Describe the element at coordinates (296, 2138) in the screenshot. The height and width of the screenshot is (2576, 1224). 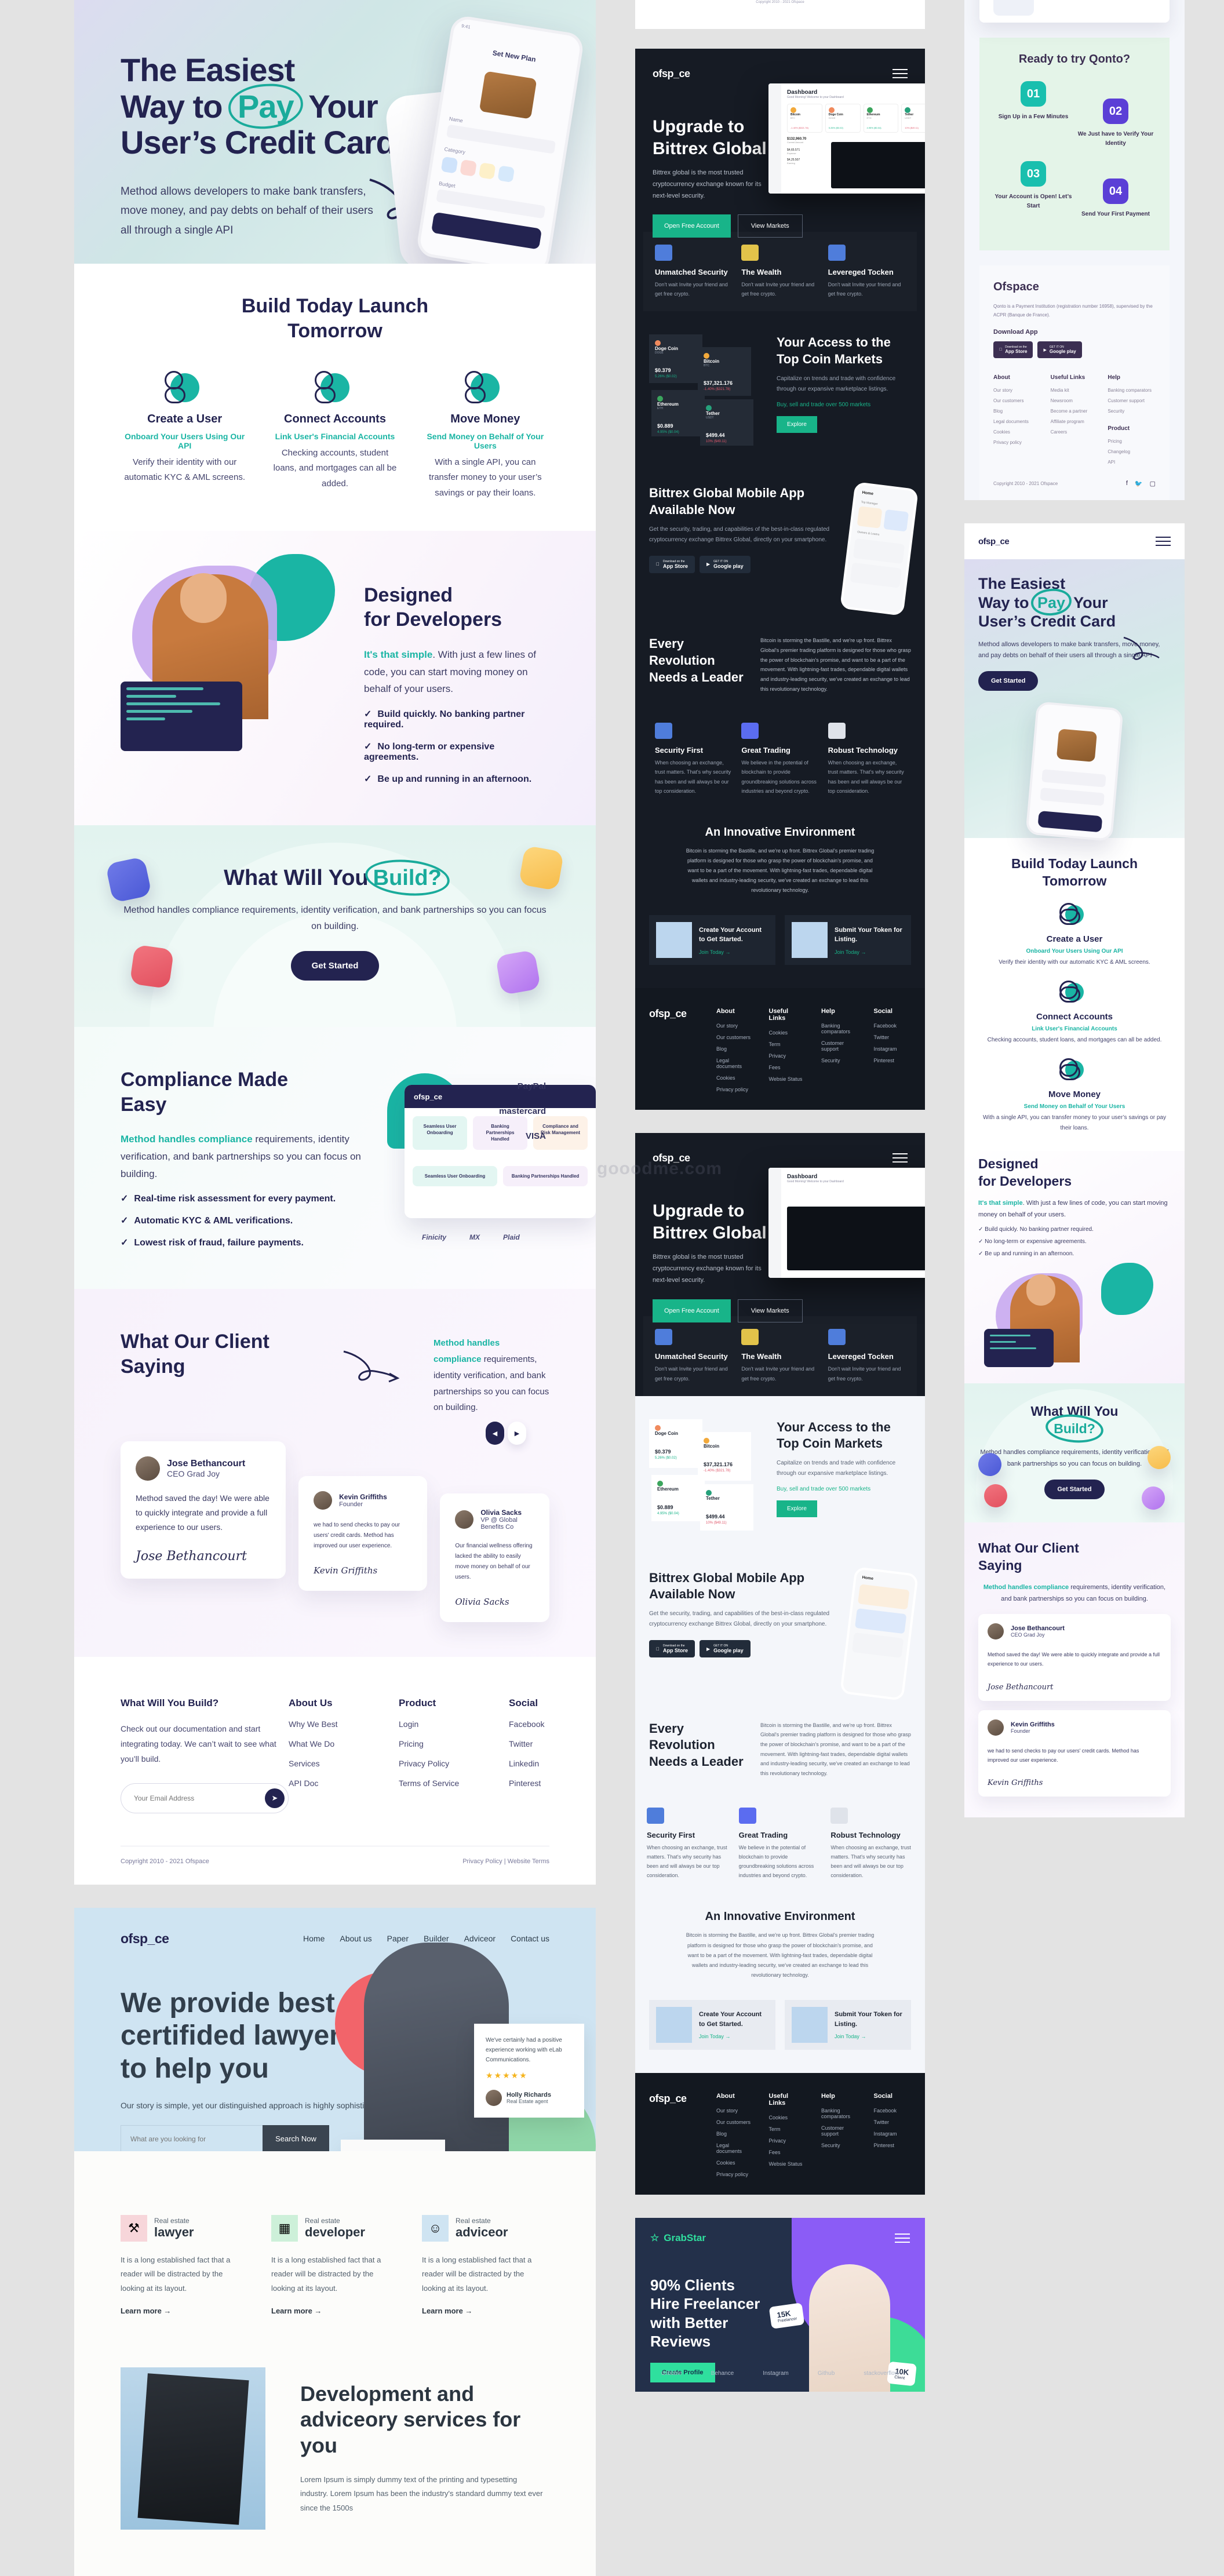
I see `search-now-button: Search Now` at that location.